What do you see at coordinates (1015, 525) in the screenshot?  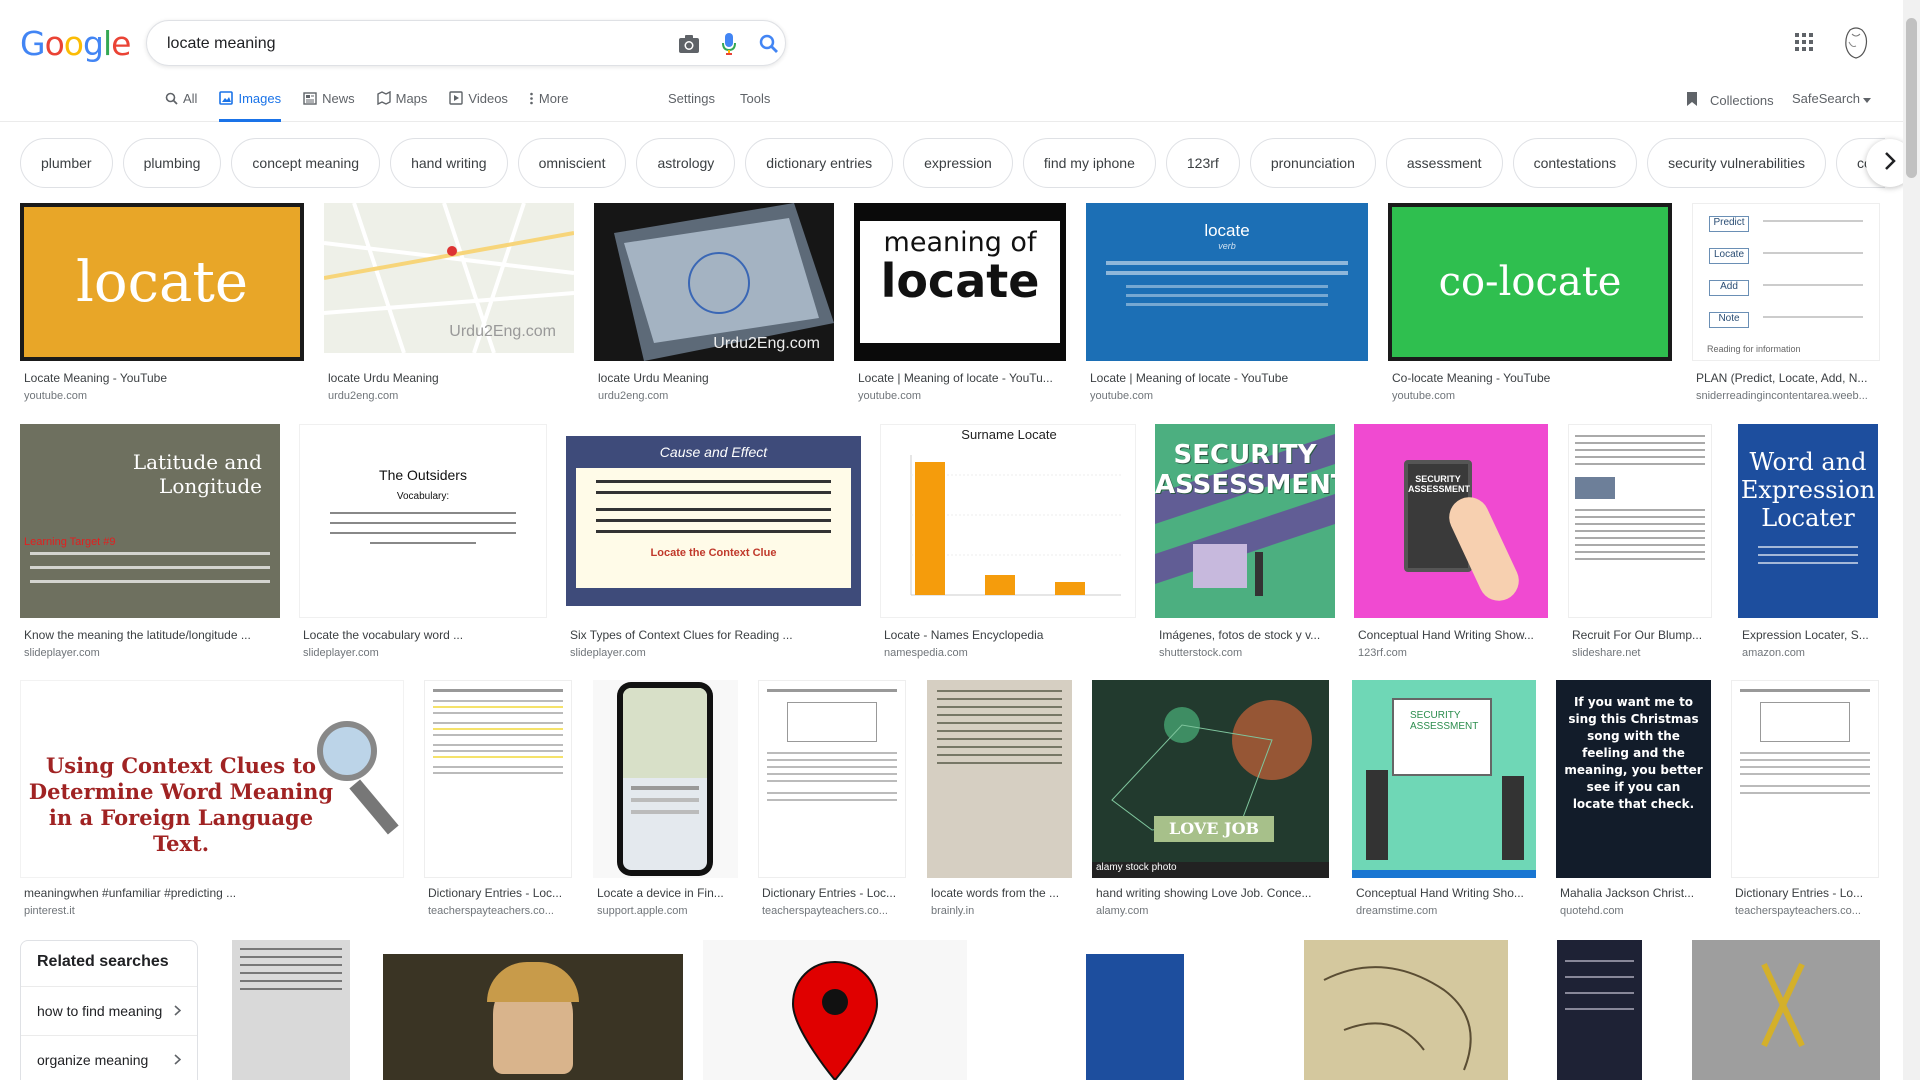 I see `bar-chart-image` at bounding box center [1015, 525].